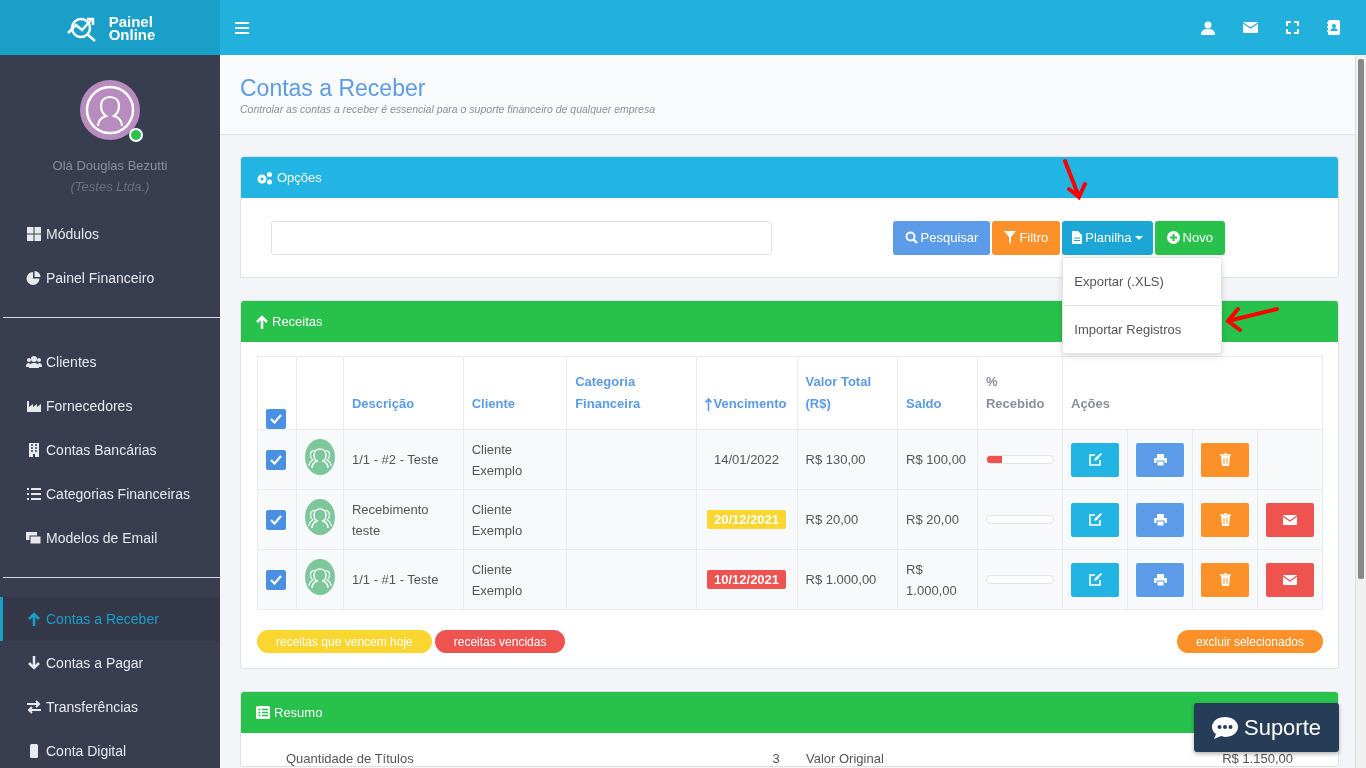 This screenshot has height=768, width=1366. Describe the element at coordinates (276, 419) in the screenshot. I see `select-all-checkbox` at that location.